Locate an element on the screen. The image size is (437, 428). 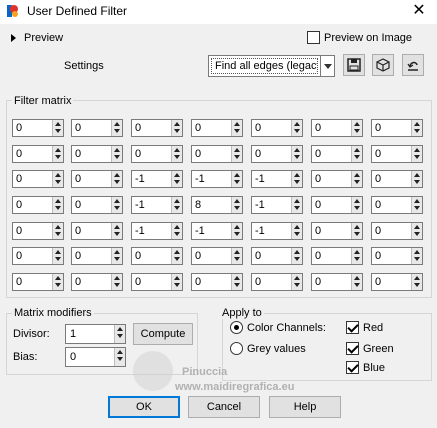
compute-button: Compute is located at coordinates (163, 334).